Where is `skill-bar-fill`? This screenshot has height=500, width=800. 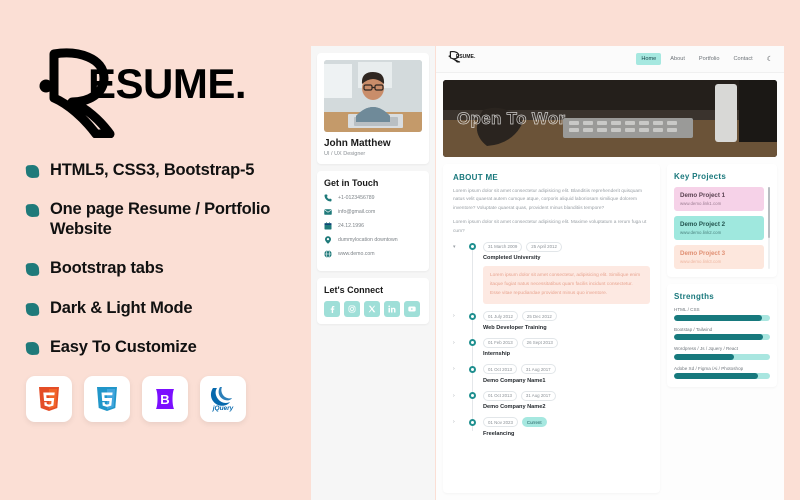 skill-bar-fill is located at coordinates (716, 376).